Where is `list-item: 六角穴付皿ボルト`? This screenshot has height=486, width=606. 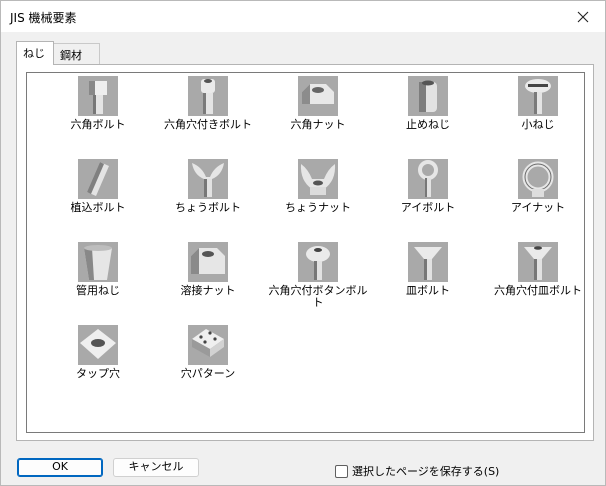
list-item: 六角穴付皿ボルト is located at coordinates (538, 269).